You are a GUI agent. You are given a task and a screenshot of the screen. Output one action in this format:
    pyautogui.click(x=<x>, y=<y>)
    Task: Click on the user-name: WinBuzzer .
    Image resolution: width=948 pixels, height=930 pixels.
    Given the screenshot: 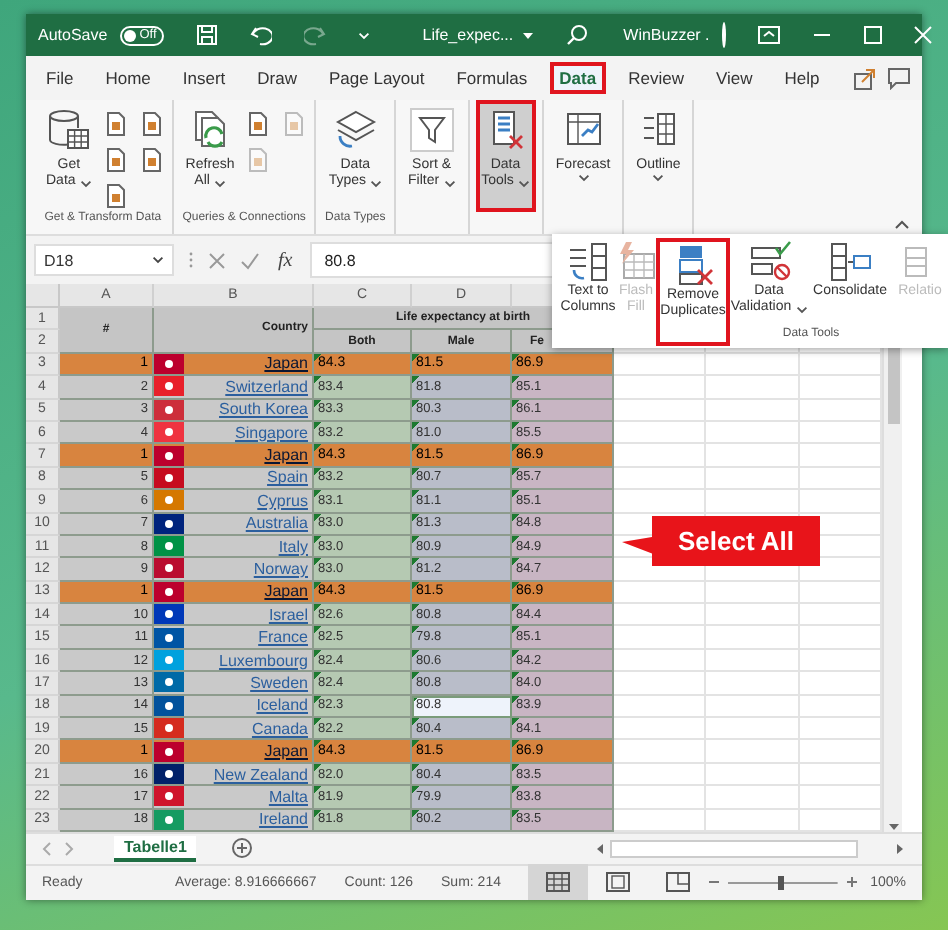 What is the action you would take?
    pyautogui.click(x=666, y=35)
    